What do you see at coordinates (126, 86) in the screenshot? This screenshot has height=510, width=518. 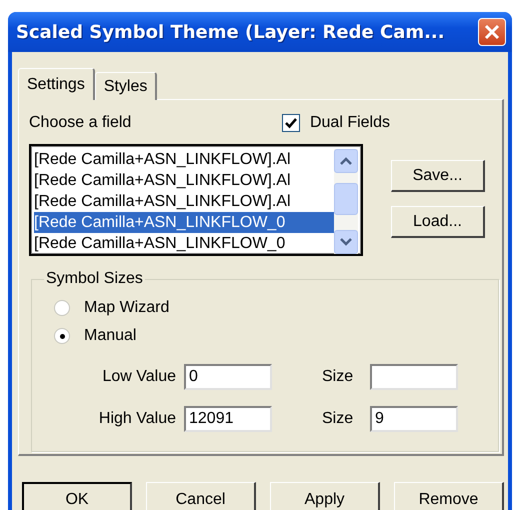 I see `tab: Styles` at bounding box center [126, 86].